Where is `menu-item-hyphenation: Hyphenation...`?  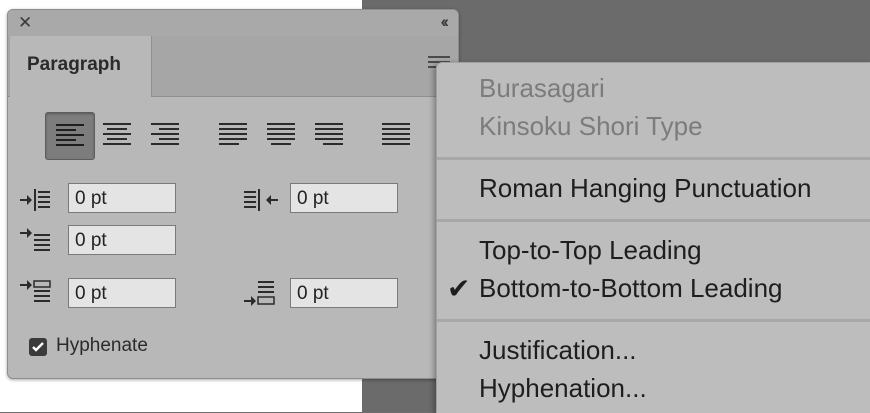
menu-item-hyphenation: Hyphenation... is located at coordinates (563, 388).